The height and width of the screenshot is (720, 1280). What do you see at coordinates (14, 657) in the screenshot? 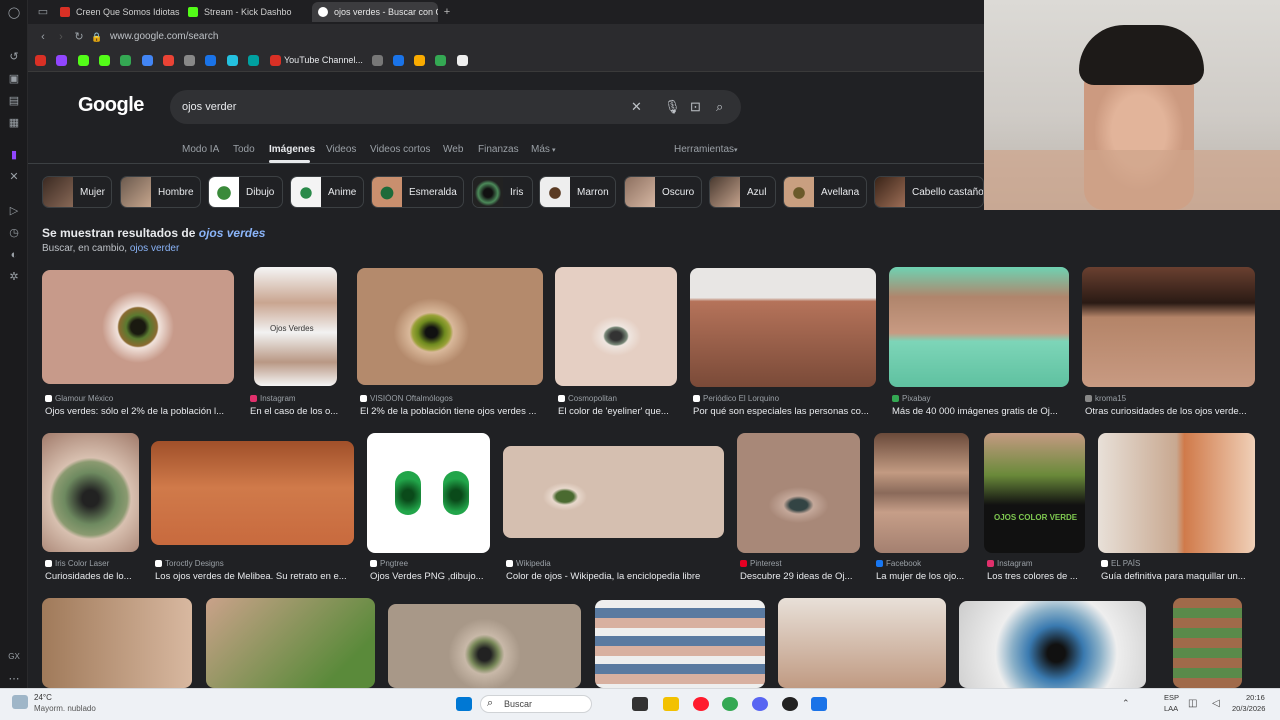
I see `gx-icon: GX` at bounding box center [14, 657].